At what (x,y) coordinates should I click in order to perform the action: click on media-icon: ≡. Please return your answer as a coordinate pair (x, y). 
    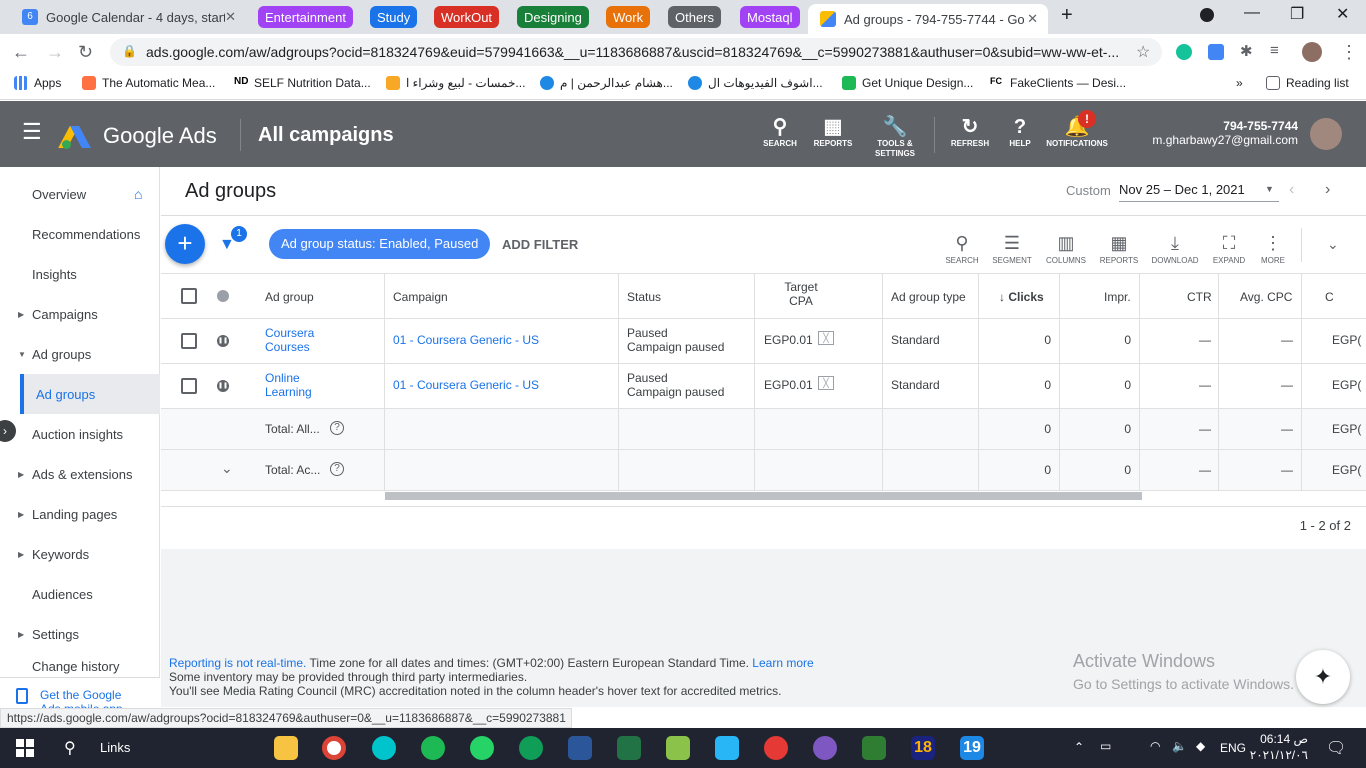
    Looking at the image, I should click on (1274, 50).